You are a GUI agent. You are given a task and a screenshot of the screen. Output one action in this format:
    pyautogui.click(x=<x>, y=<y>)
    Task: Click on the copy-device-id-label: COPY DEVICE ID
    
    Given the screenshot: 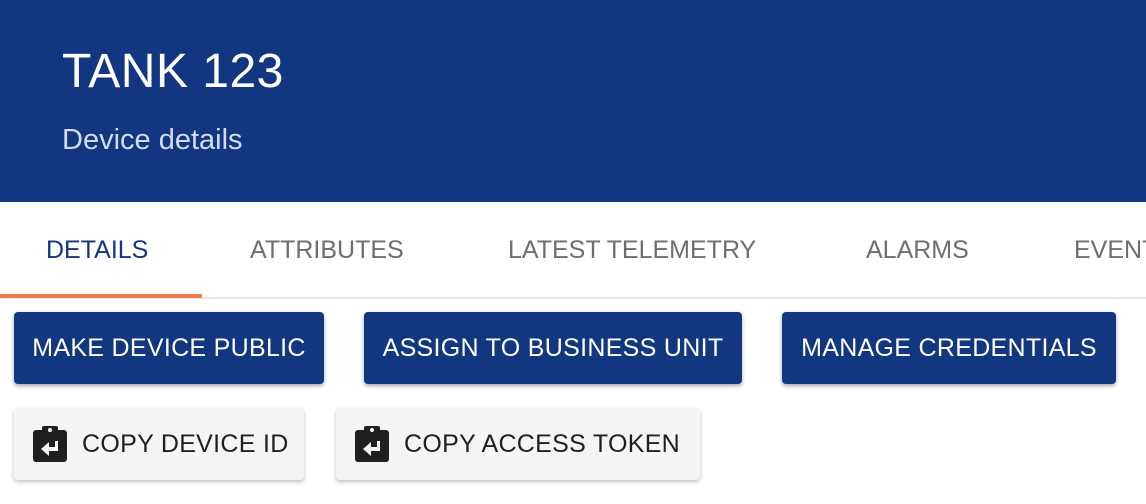 What is the action you would take?
    pyautogui.click(x=185, y=443)
    